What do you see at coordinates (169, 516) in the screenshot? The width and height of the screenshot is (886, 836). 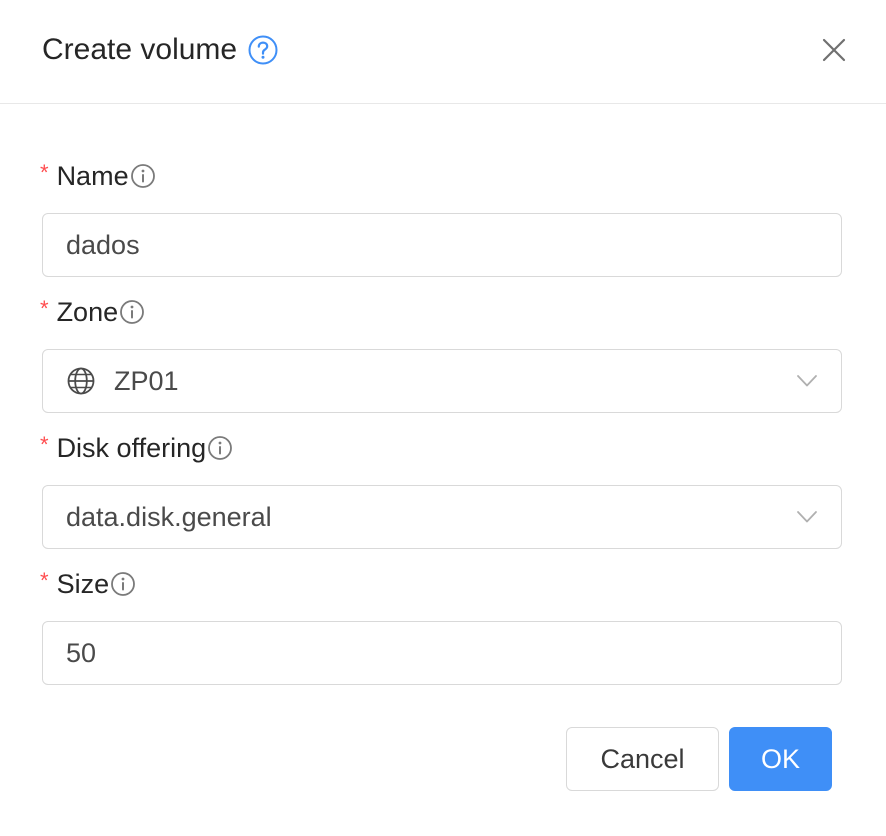 I see `disk-offering-select-value: data.disk.general` at bounding box center [169, 516].